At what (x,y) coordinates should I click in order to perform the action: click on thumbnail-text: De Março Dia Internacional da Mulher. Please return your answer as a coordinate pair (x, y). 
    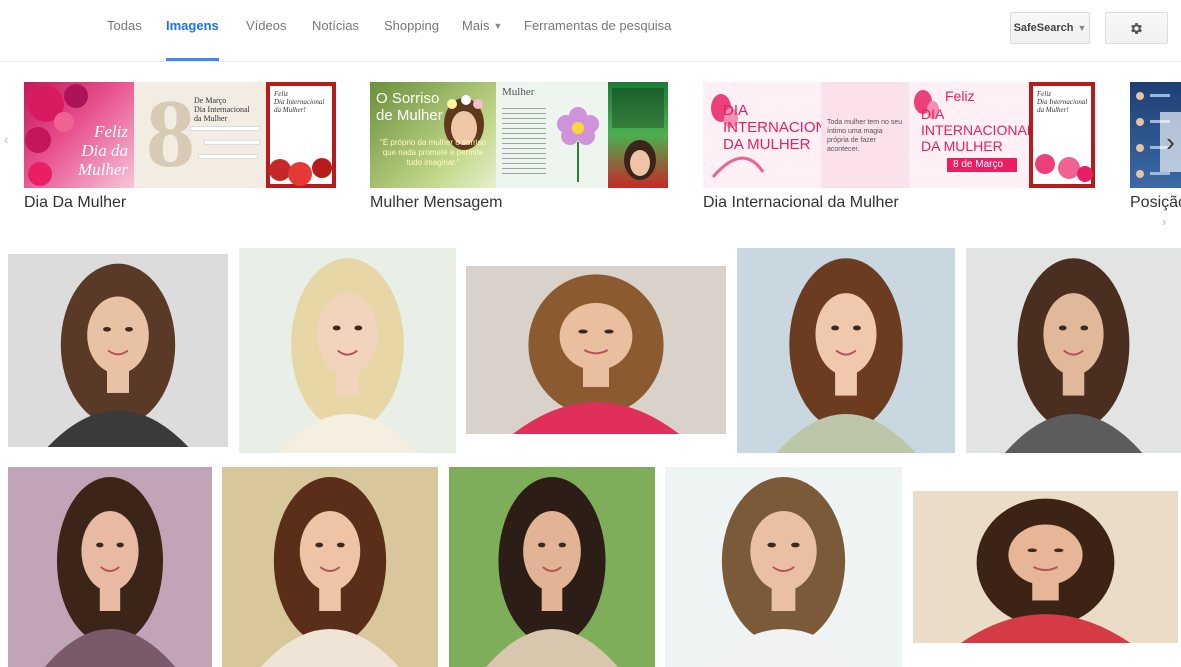
    Looking at the image, I should click on (222, 109).